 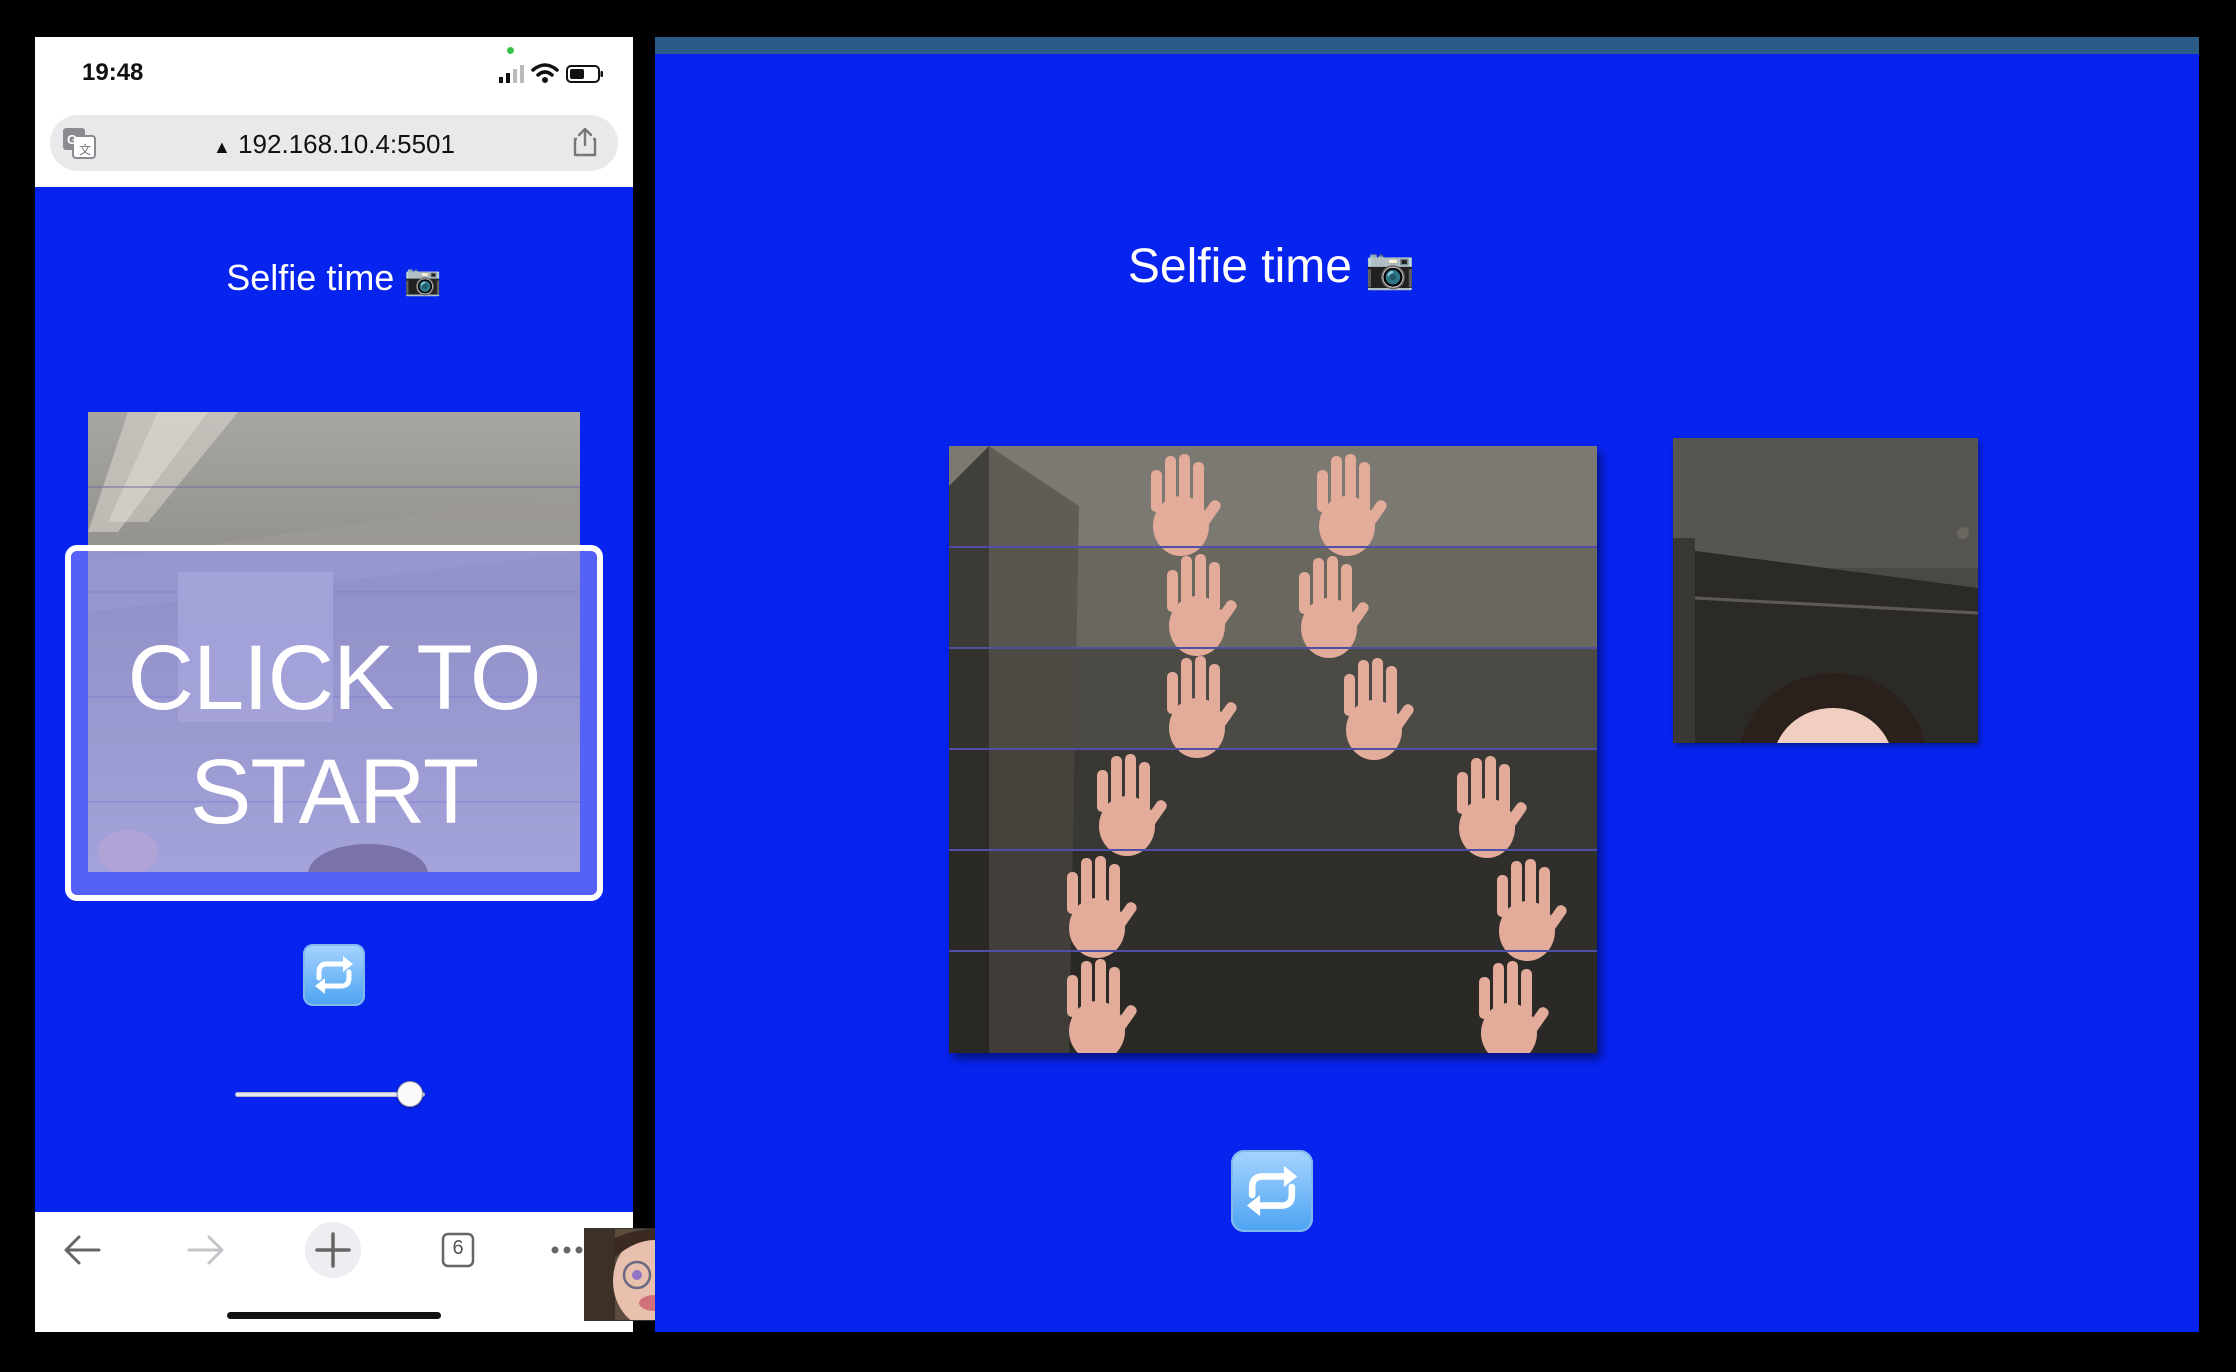 I want to click on address-bar: G 文 ▲ 192.168.10.4:5501, so click(x=334, y=143).